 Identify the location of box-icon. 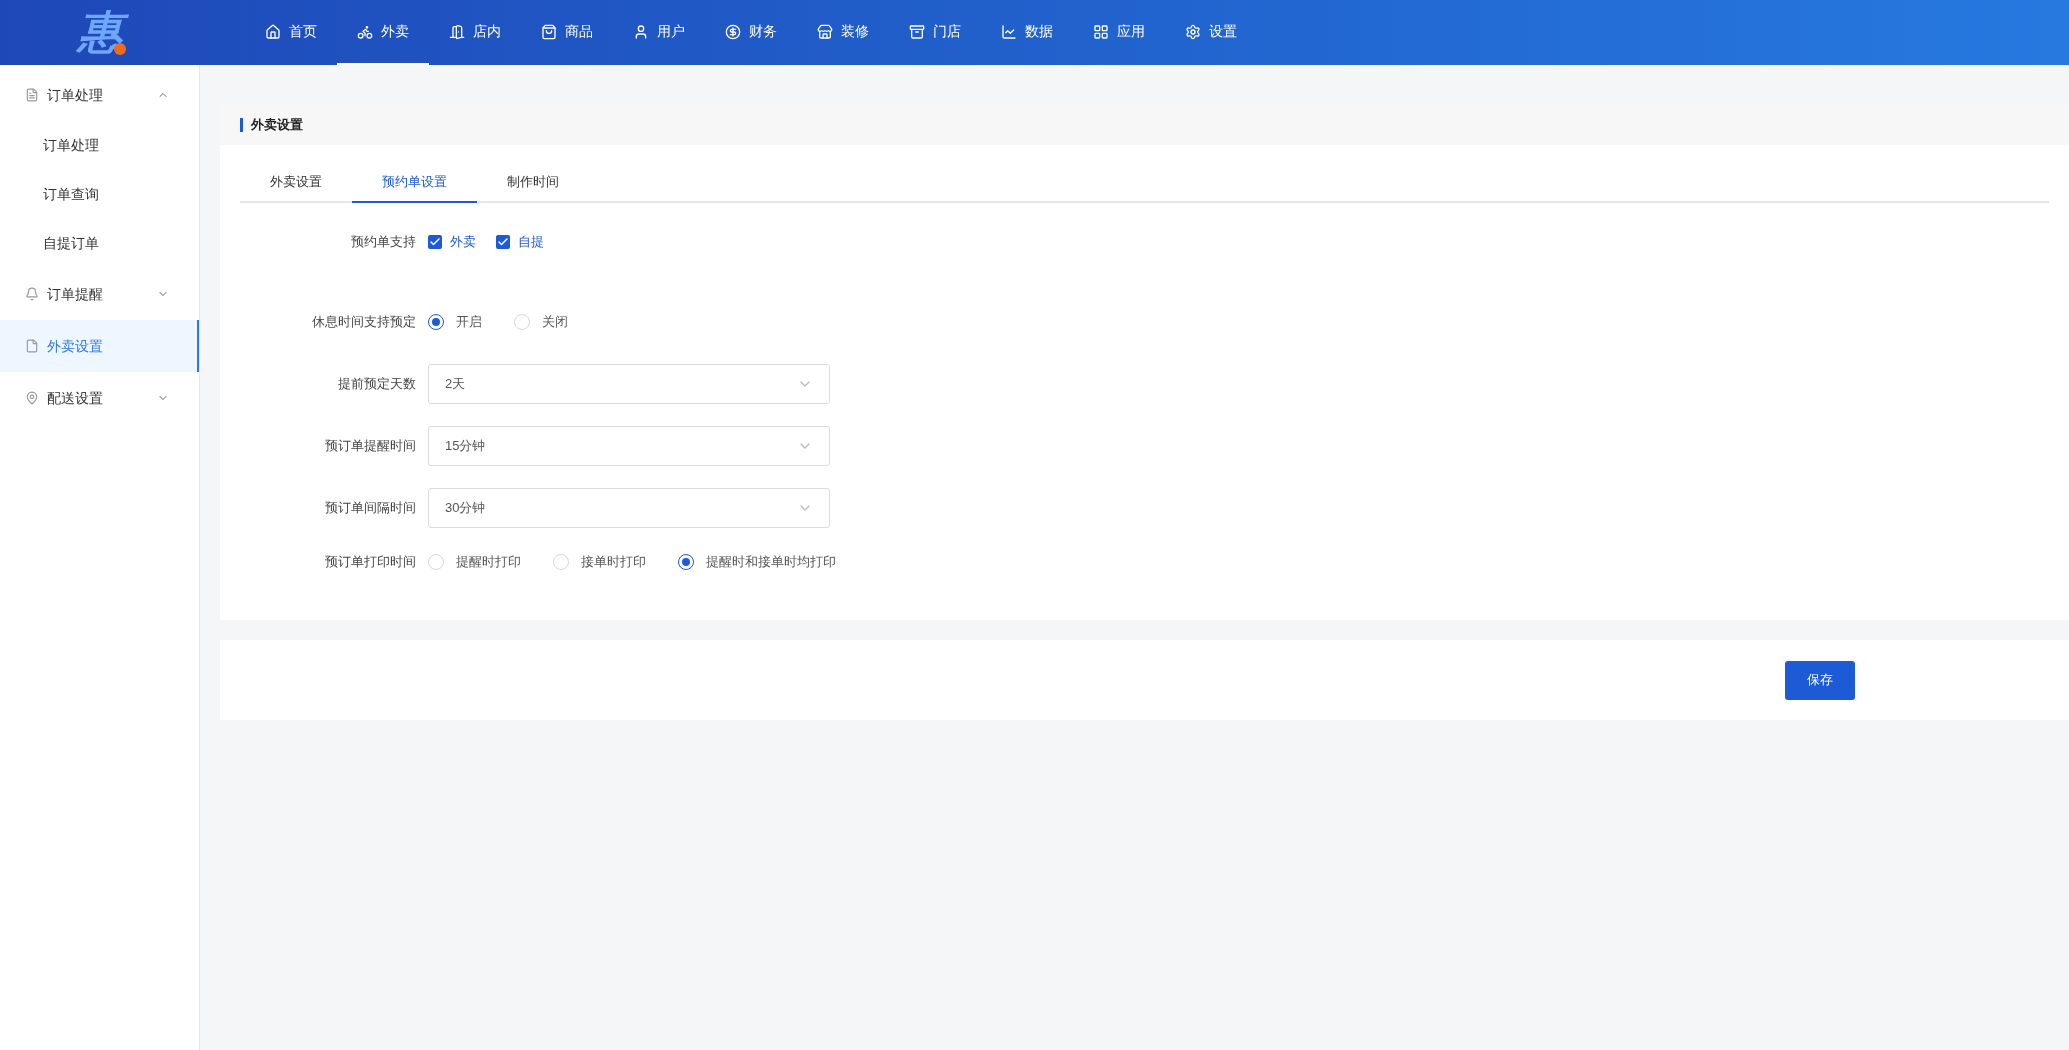
(917, 31).